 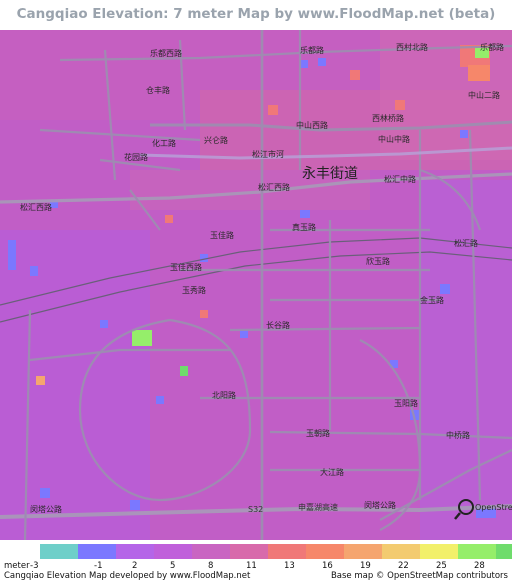 What do you see at coordinates (388, 118) in the screenshot?
I see `svg-text: 西林桥路` at bounding box center [388, 118].